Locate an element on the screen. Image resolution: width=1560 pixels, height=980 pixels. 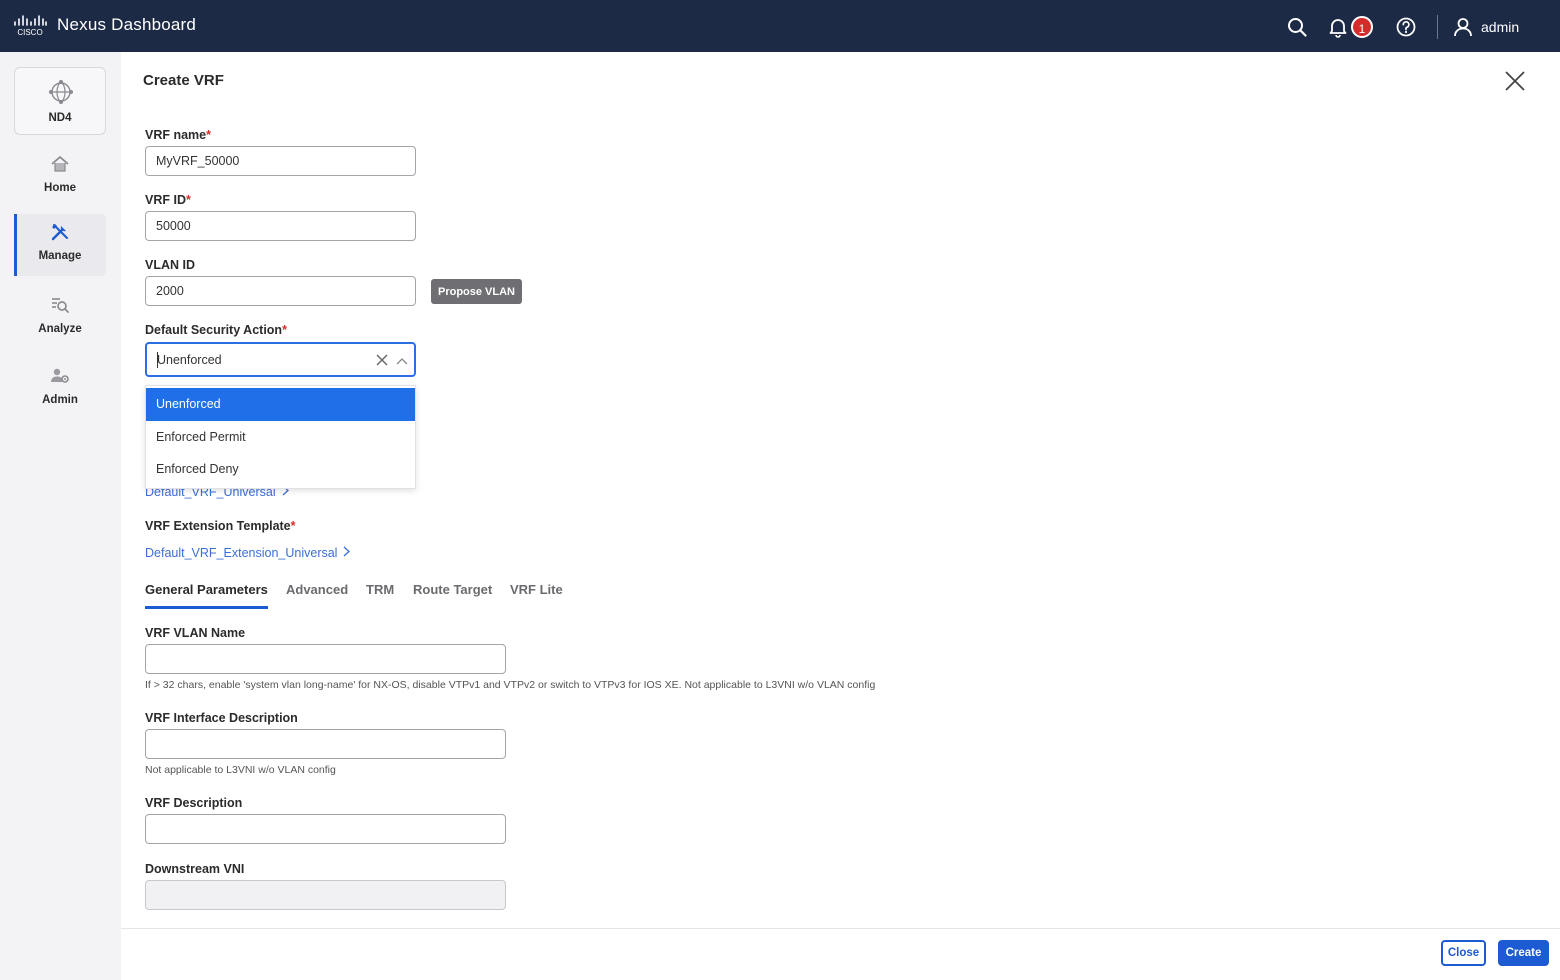
option-enforced-permit: Enforced Permit is located at coordinates (280, 437).